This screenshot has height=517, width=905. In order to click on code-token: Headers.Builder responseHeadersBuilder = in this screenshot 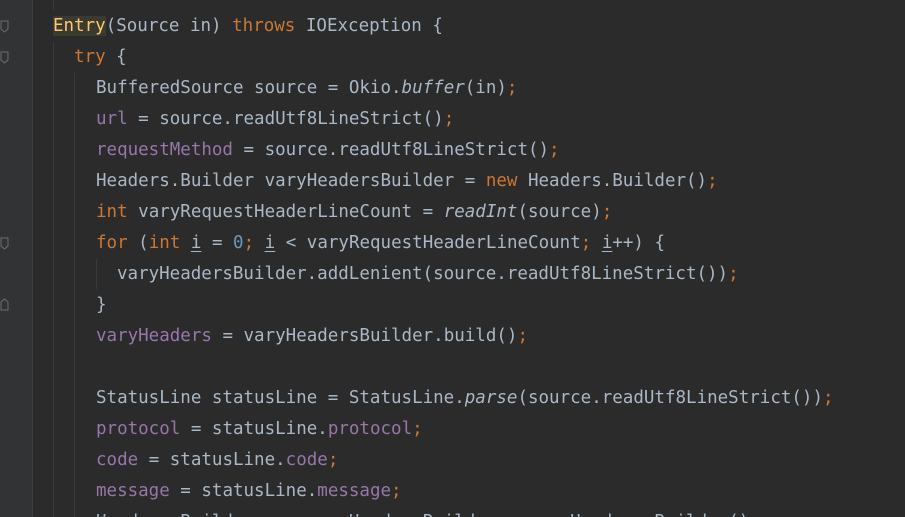, I will do `click(312, 514)`.